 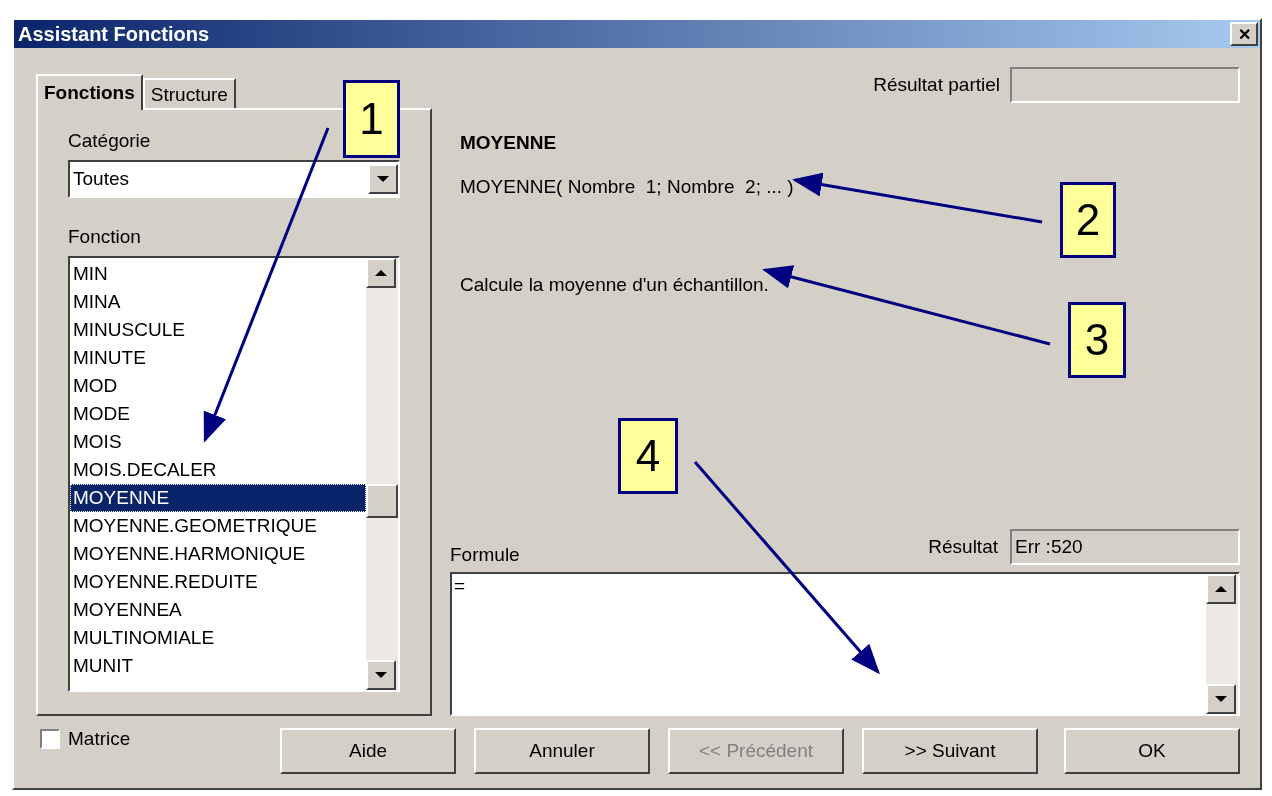 I want to click on function-description: Calcule la moyenne d'un échantillon., so click(x=615, y=285).